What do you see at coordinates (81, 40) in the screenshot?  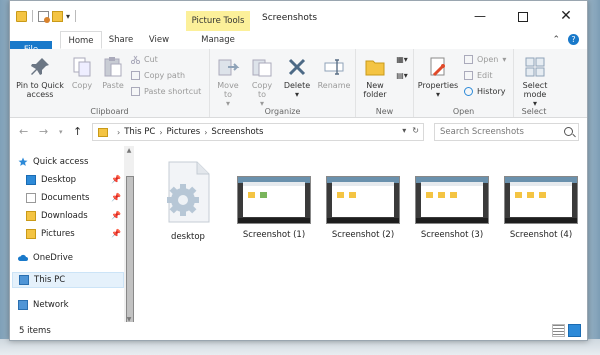 I see `tab-home: Home` at bounding box center [81, 40].